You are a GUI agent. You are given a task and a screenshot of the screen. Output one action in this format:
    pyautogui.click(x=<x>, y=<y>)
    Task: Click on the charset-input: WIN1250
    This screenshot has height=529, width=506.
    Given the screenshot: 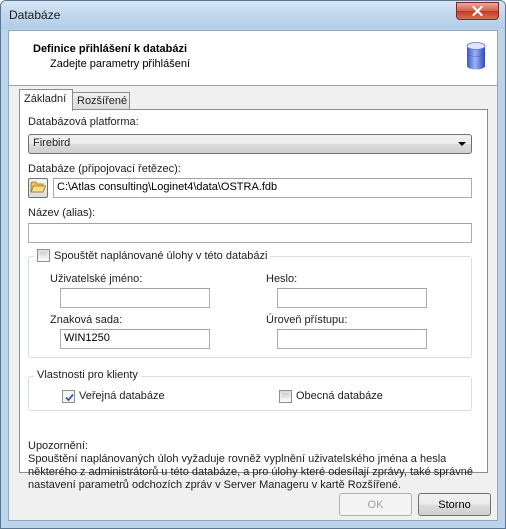 What is the action you would take?
    pyautogui.click(x=135, y=339)
    